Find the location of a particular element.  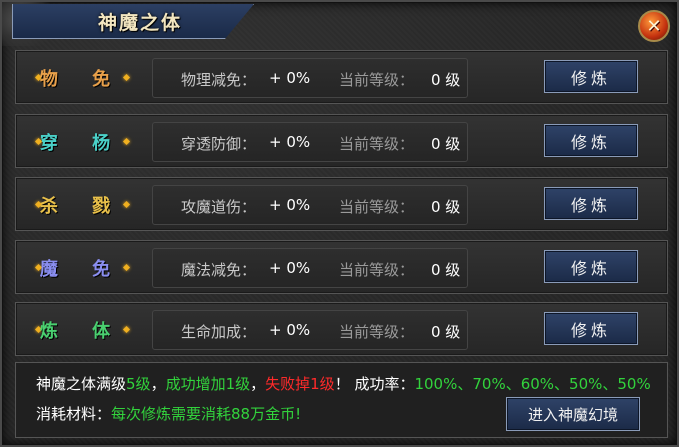

stat-box: 生命加成： + 0% 当前等级： 0 级 is located at coordinates (310, 330).